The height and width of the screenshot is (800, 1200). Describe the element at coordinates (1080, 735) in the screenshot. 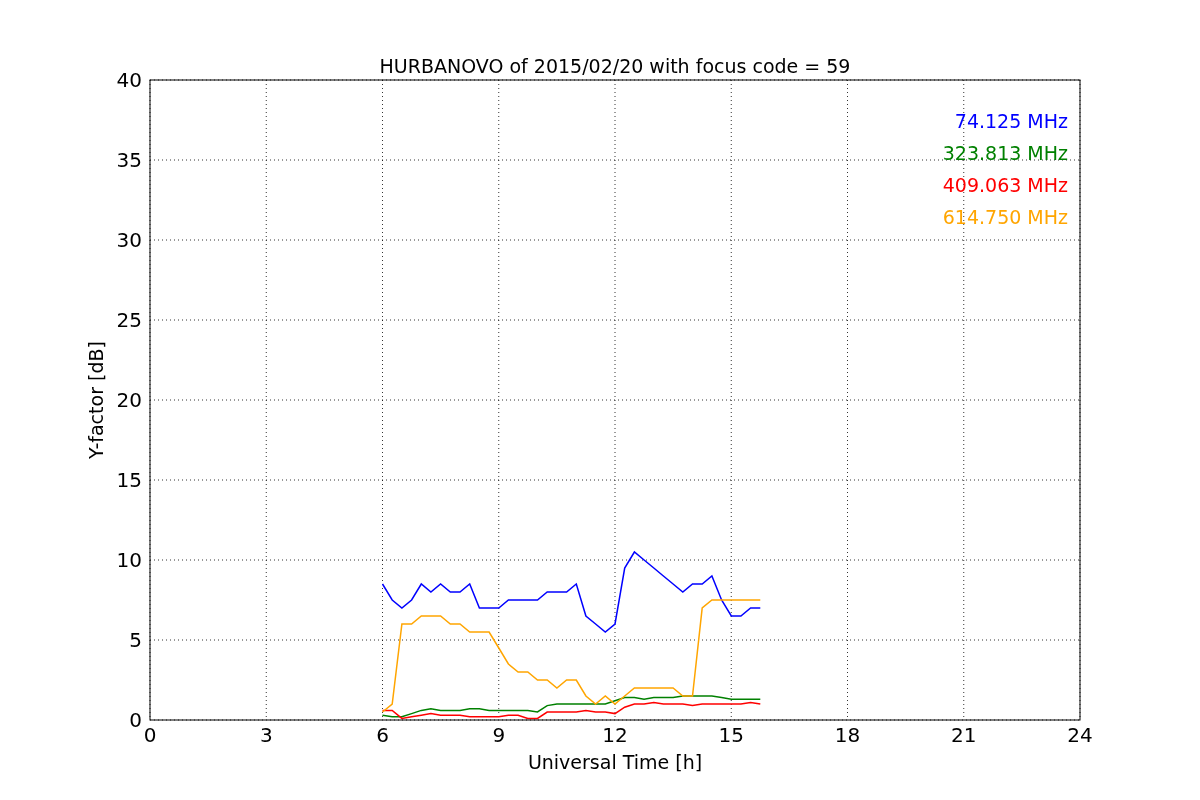

I see `tick-label: 24` at that location.